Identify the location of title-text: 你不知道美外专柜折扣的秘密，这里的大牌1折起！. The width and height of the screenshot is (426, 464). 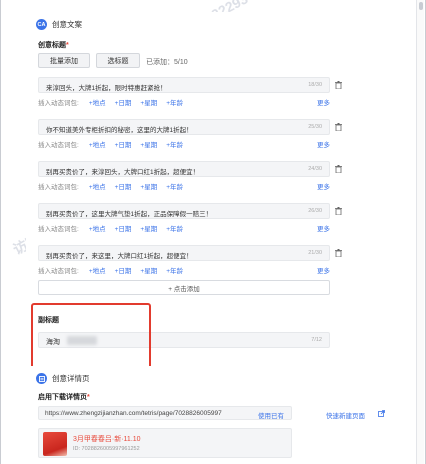
(119, 130).